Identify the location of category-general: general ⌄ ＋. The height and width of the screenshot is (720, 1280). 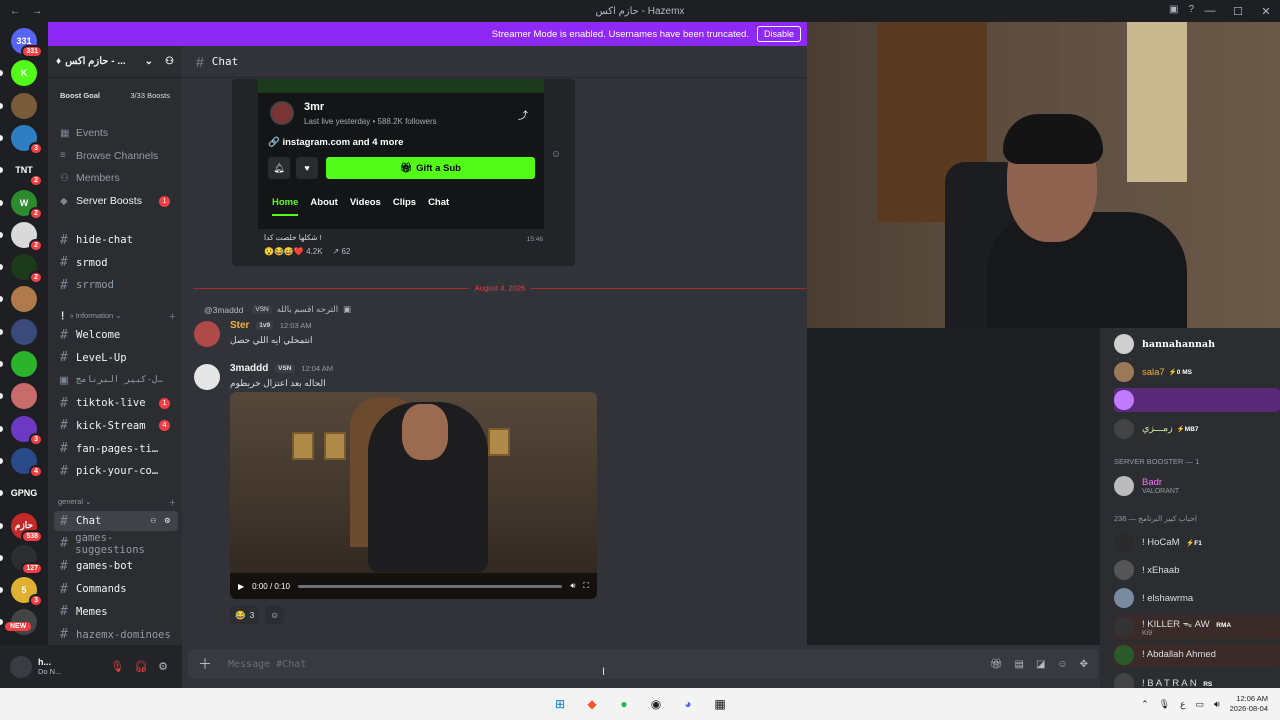
(117, 502).